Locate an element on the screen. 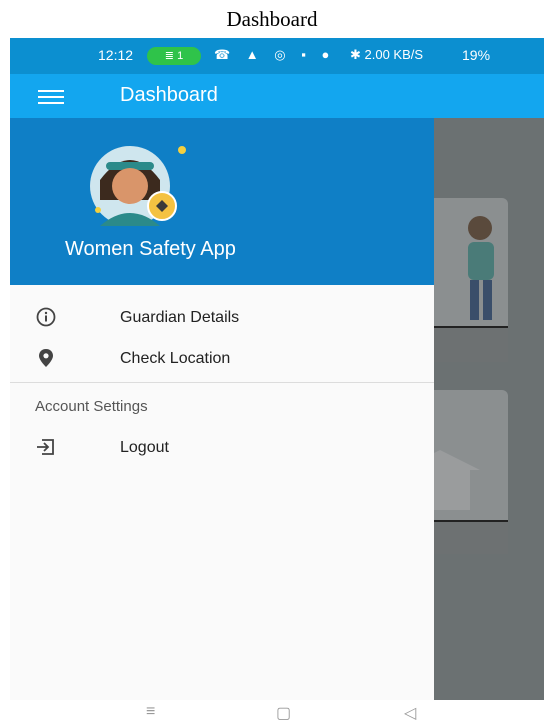 This screenshot has width=544, height=726. nav-item-label: Guardian Details is located at coordinates (180, 317).